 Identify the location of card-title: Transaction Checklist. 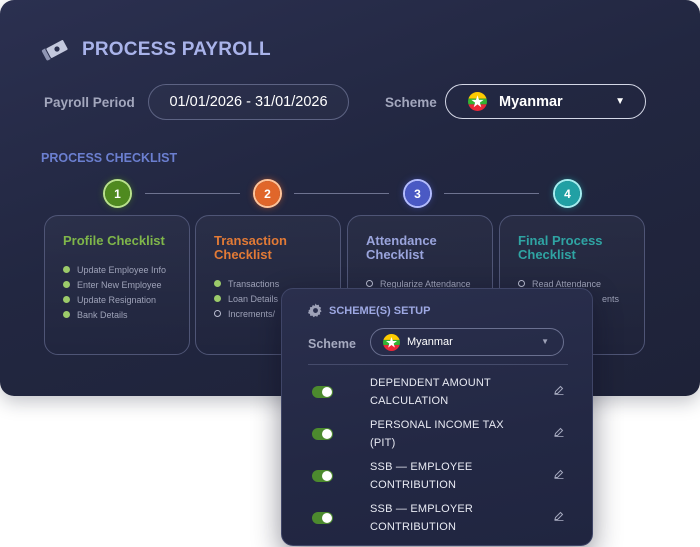
(250, 247).